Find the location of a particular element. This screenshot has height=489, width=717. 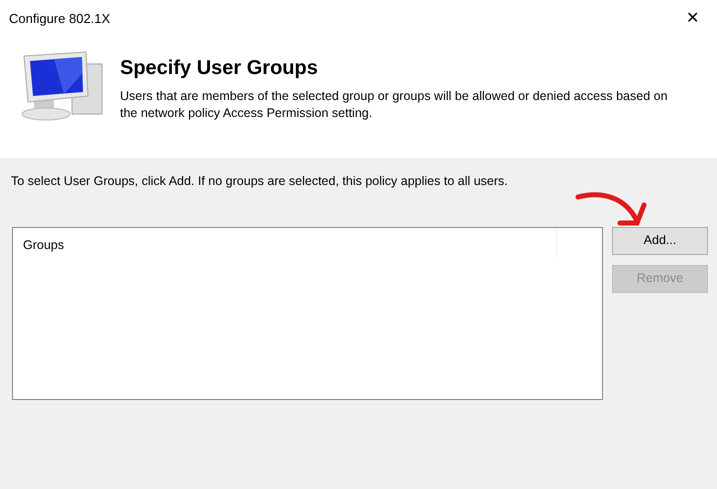

column-header: Groups is located at coordinates (285, 243).